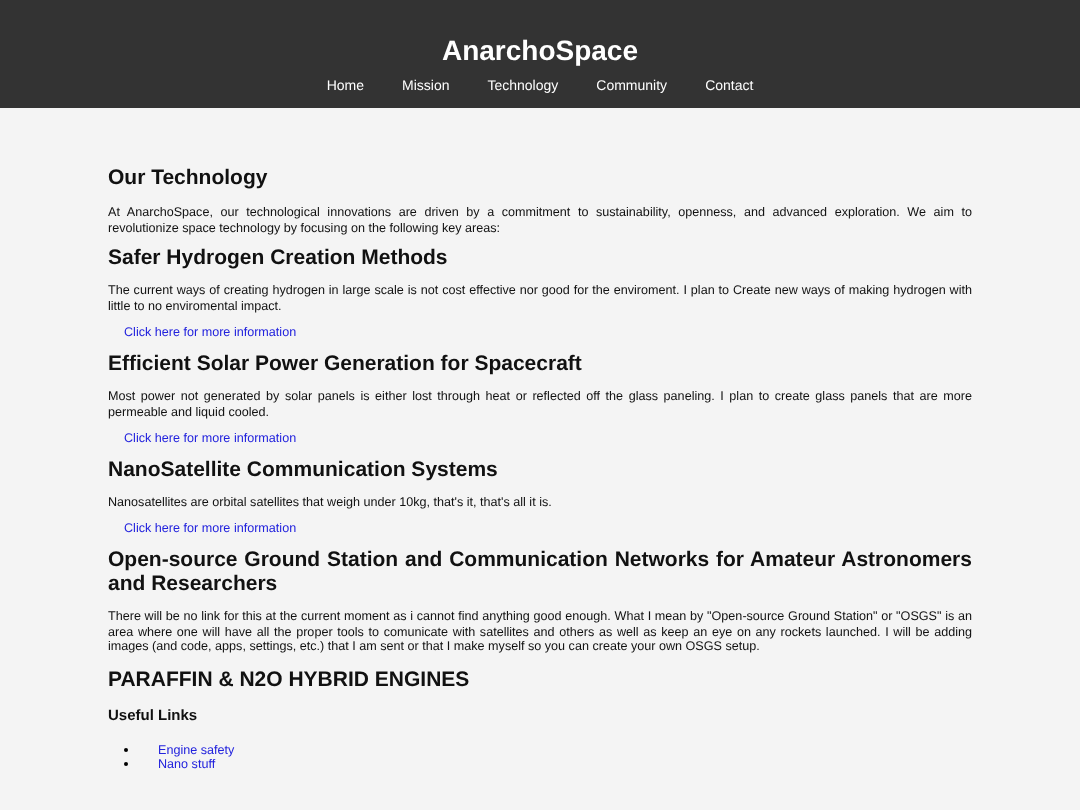 The width and height of the screenshot is (1080, 810). I want to click on section-heading: PARAFFIN & N2O HYBRID ENGINES, so click(290, 679).